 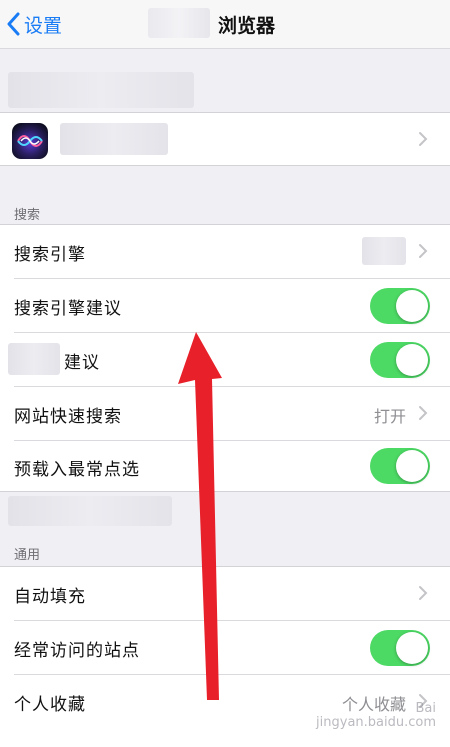 What do you see at coordinates (376, 722) in the screenshot?
I see `watermark-line2: jingyan.baidu.com` at bounding box center [376, 722].